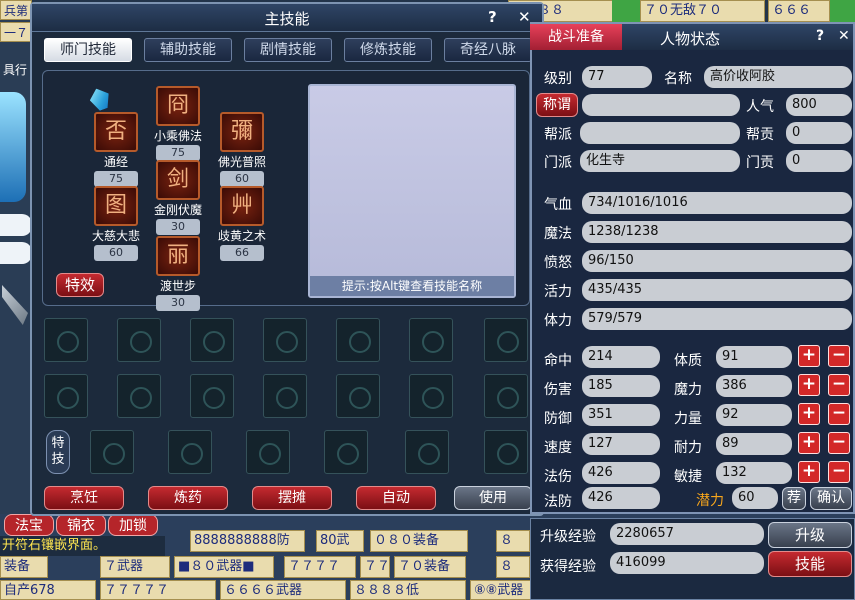  What do you see at coordinates (839, 356) in the screenshot?
I see `constitution-minus-button: −` at bounding box center [839, 356].